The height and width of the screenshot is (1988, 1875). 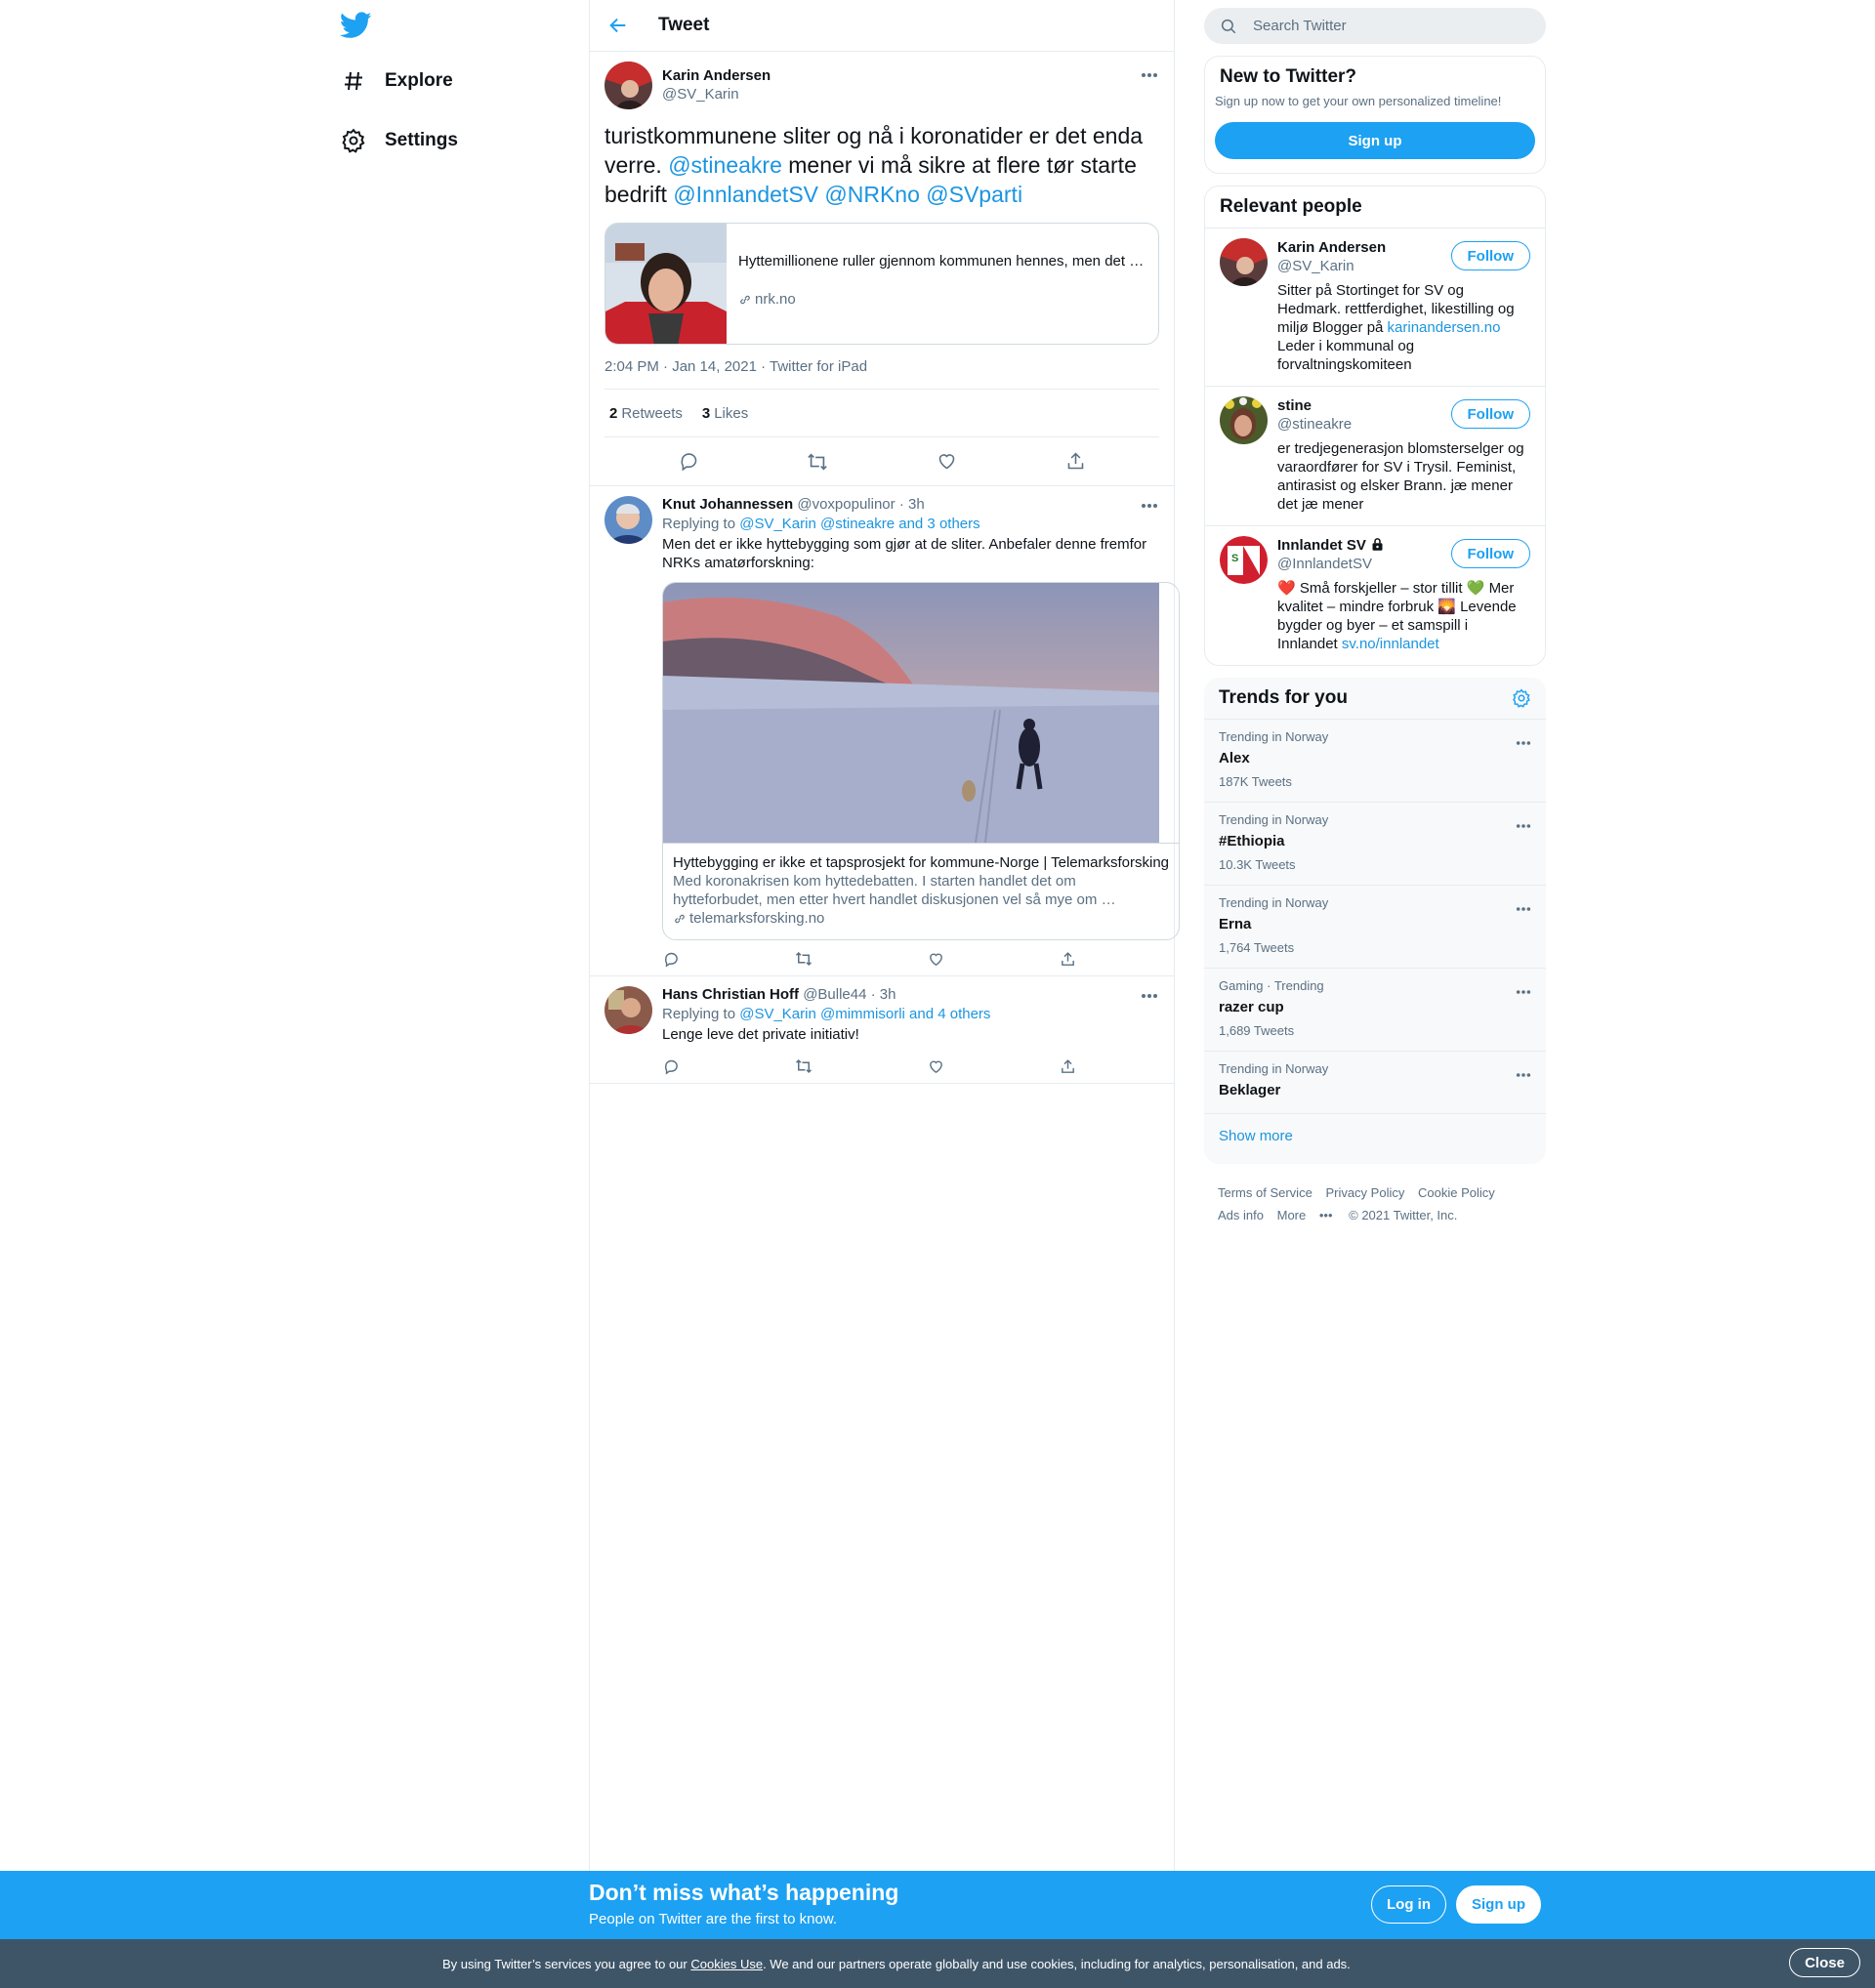 What do you see at coordinates (1241, 1215) in the screenshot?
I see `ads-info-link: Ads info` at bounding box center [1241, 1215].